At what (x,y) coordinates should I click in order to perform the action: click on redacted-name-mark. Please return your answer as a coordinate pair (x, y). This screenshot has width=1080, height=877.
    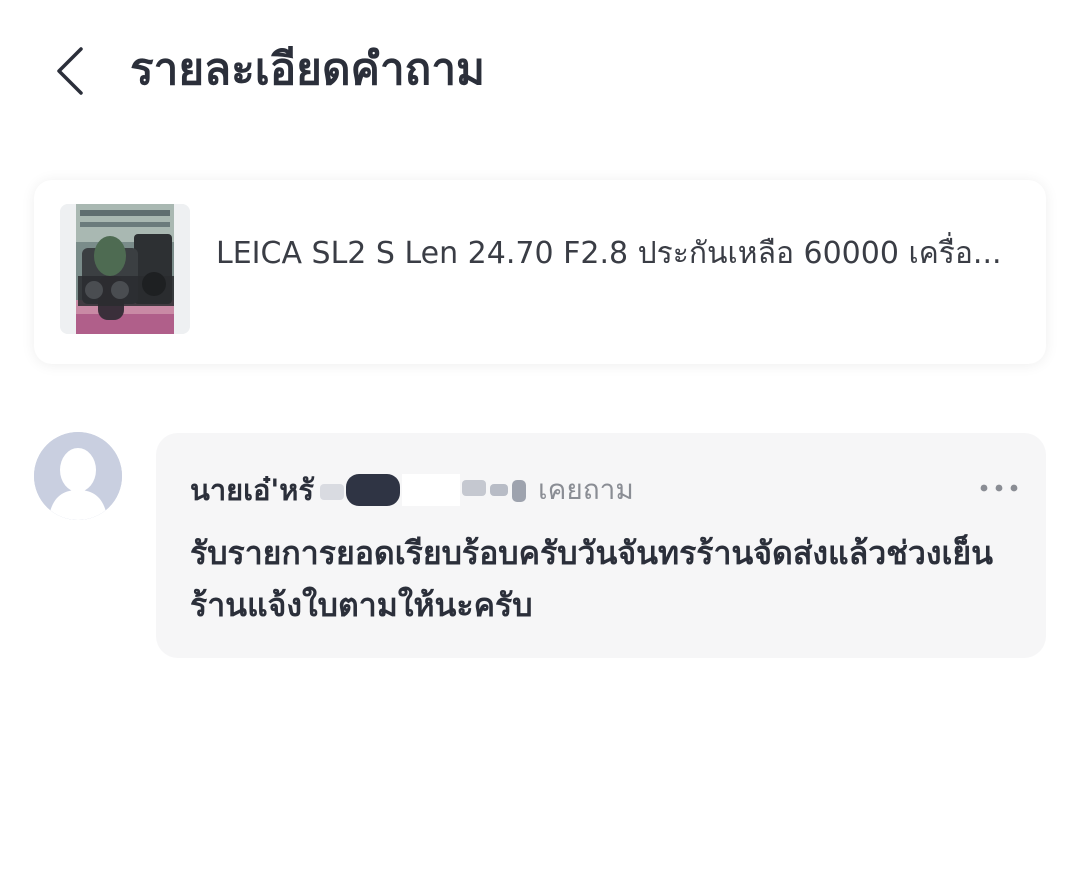
    Looking at the image, I should click on (425, 490).